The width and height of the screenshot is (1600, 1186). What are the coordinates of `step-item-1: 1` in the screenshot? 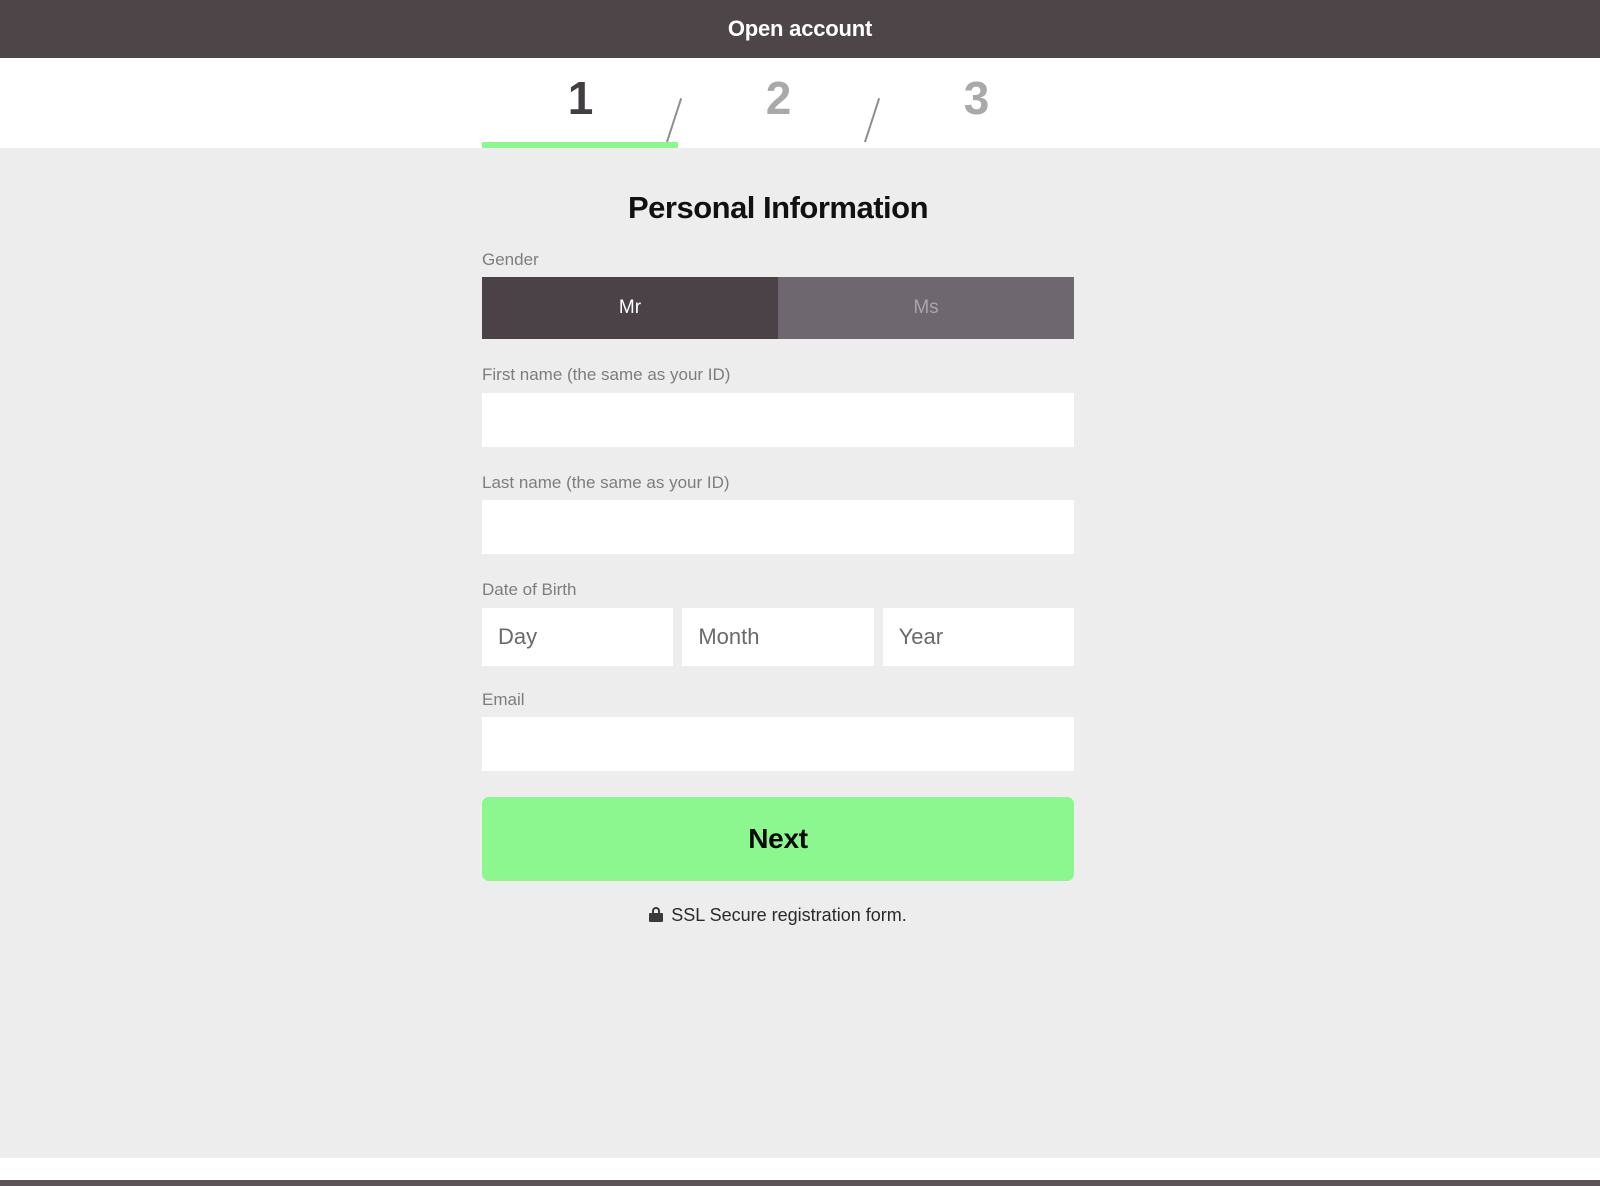 It's located at (580, 103).